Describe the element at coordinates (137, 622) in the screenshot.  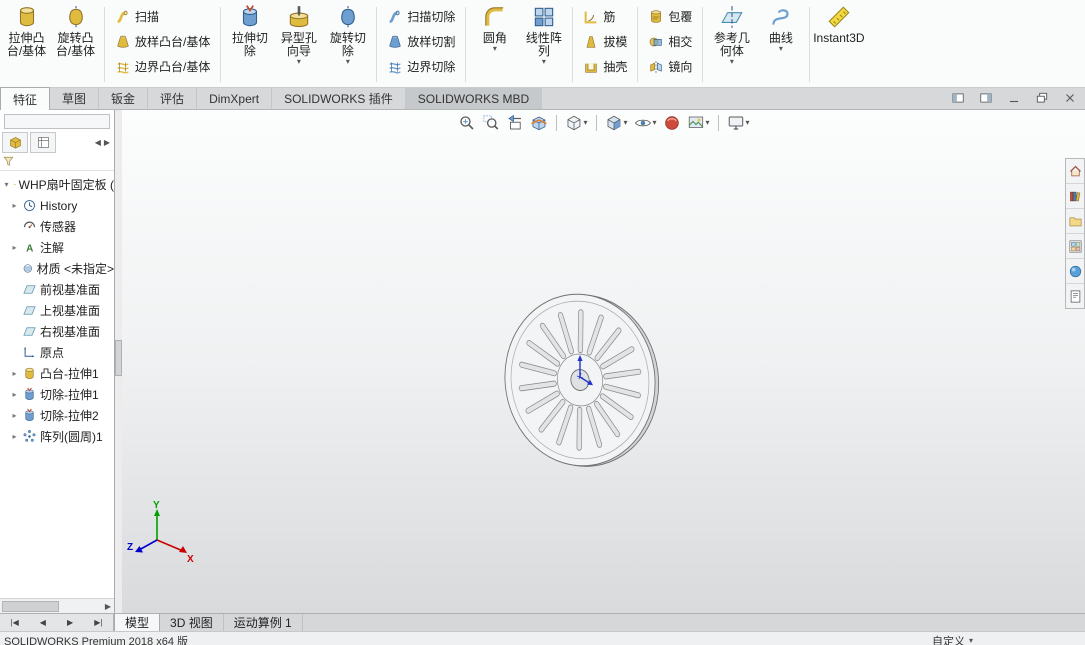
I see `document-tab-model: 模型` at that location.